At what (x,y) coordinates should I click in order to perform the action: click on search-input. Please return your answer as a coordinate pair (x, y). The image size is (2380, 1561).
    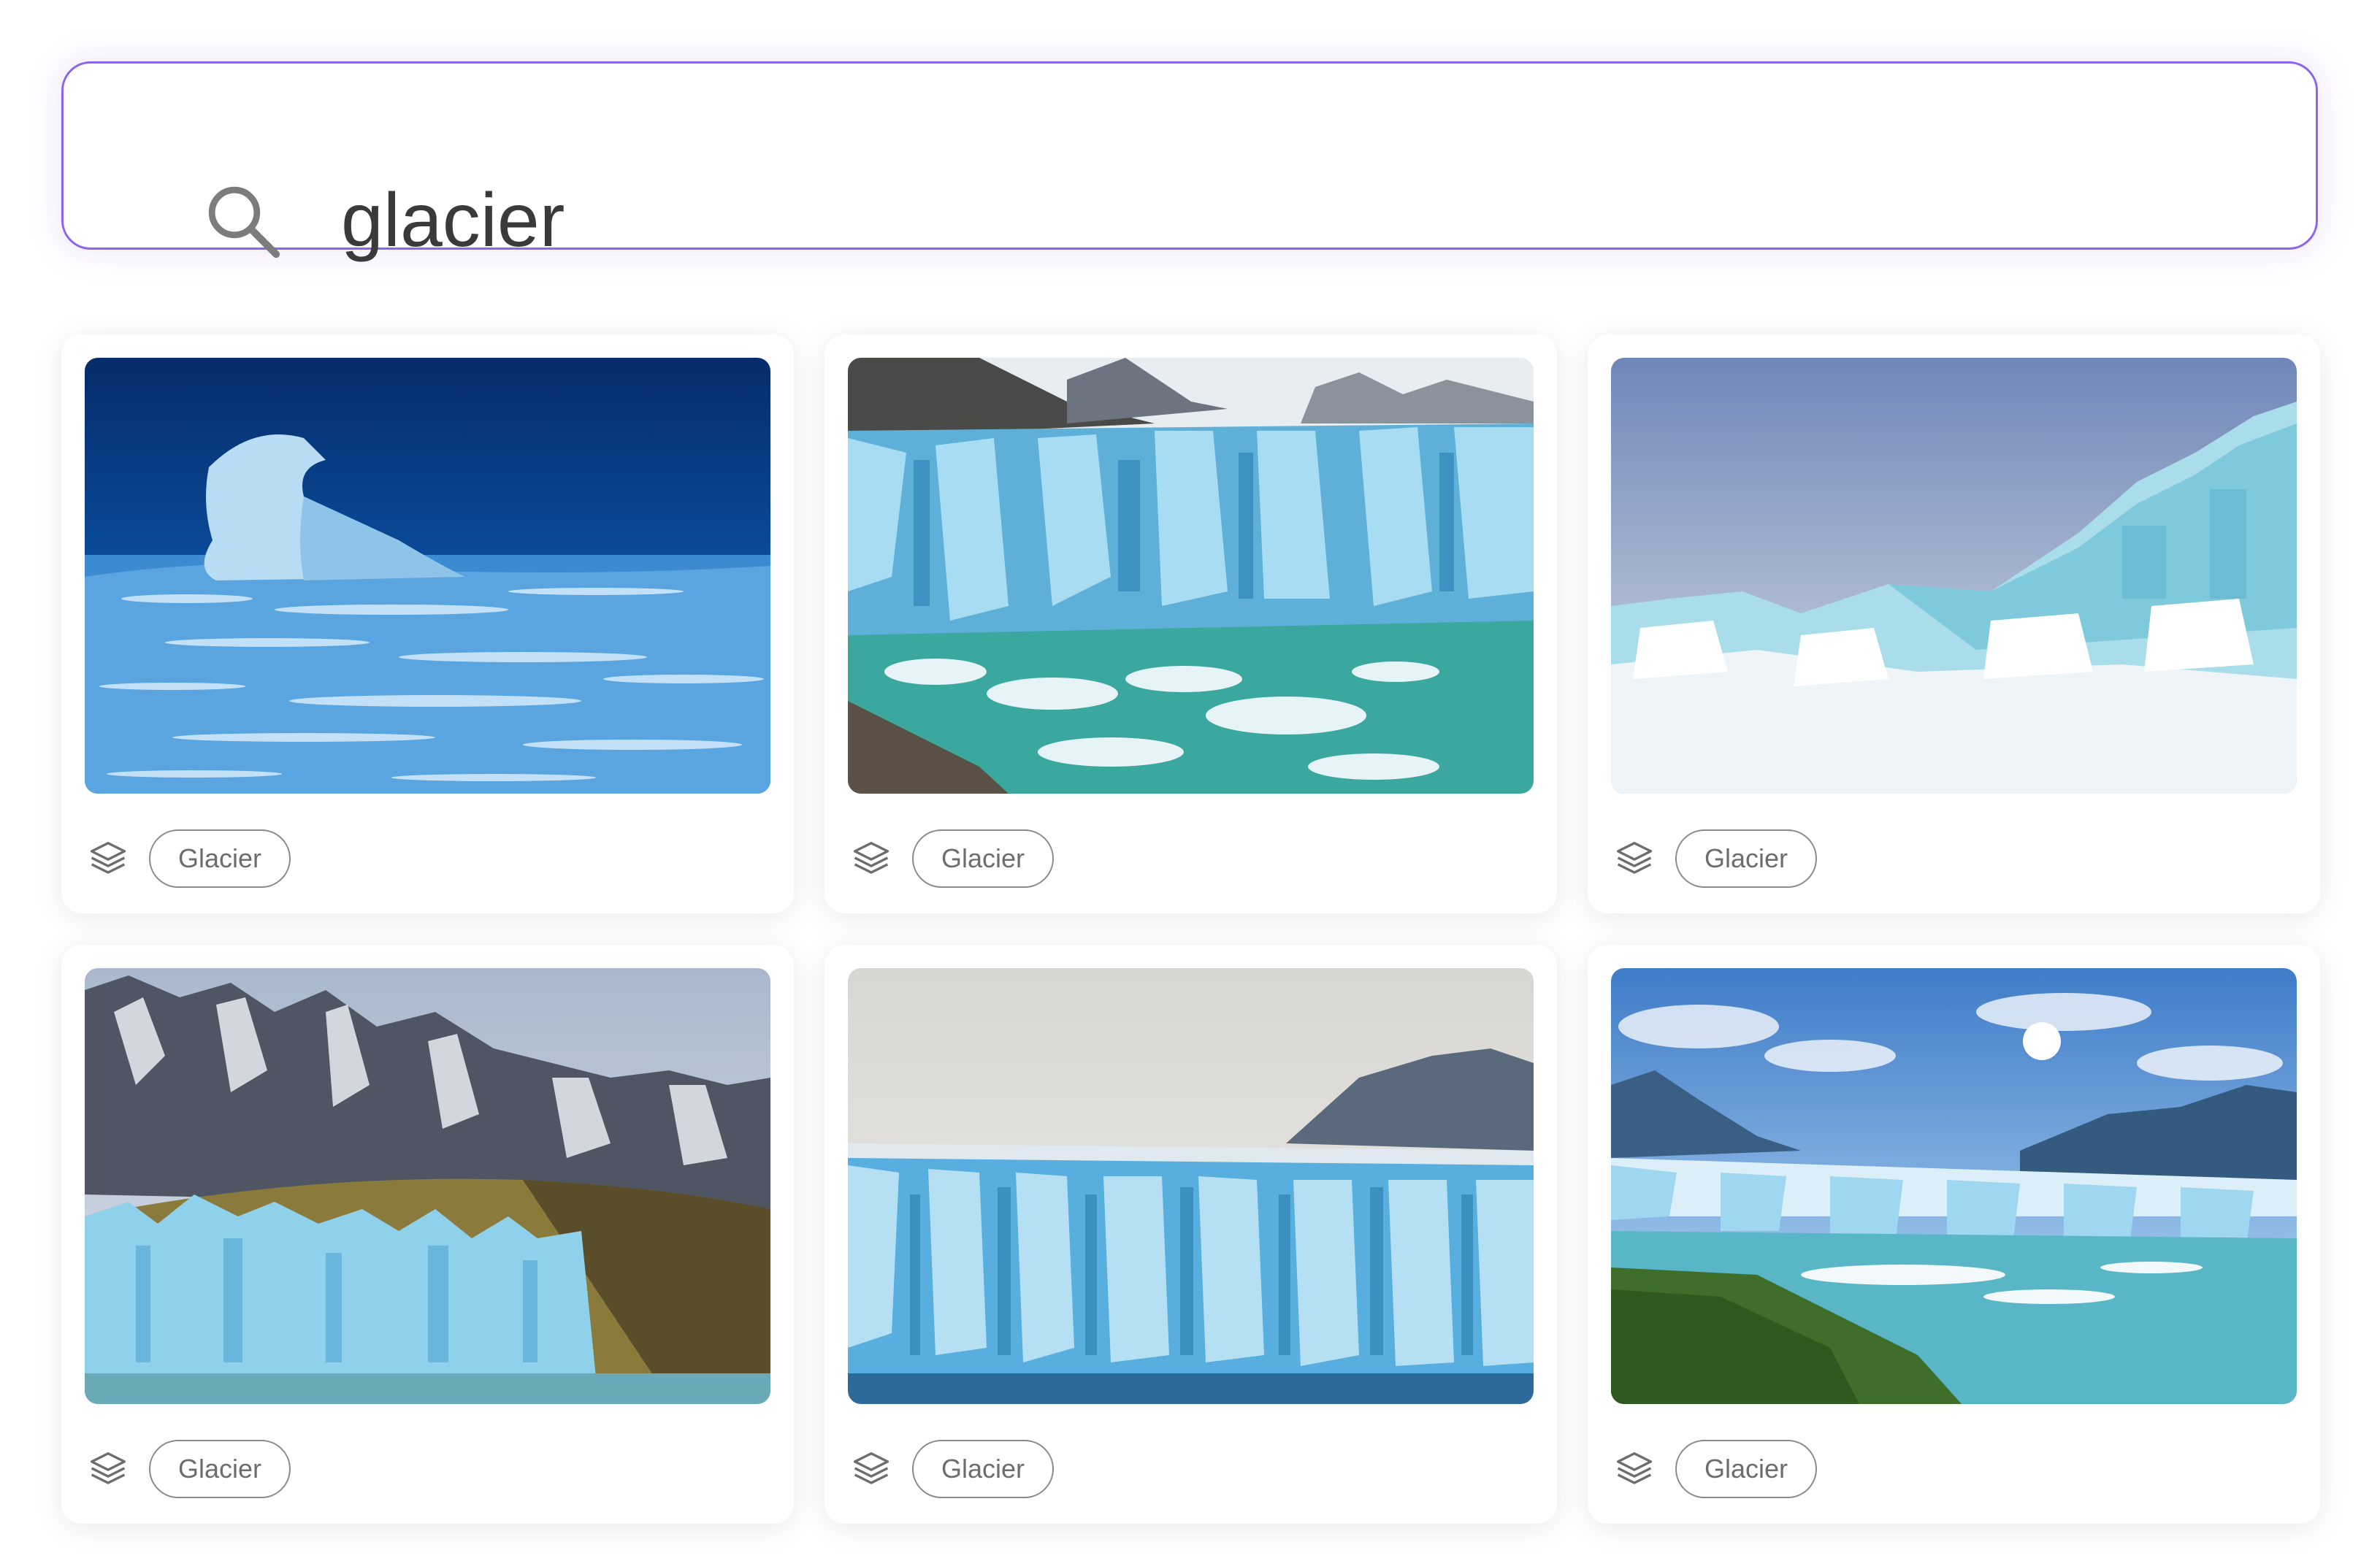
    Looking at the image, I should click on (1327, 221).